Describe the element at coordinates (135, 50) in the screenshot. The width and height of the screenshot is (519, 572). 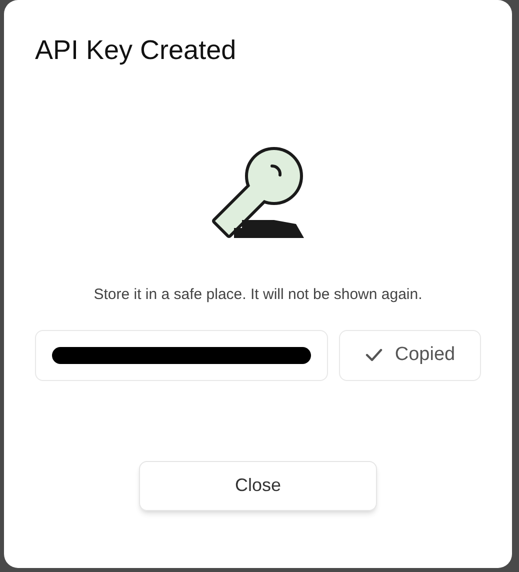
I see `dialog-title: API Key Created` at that location.